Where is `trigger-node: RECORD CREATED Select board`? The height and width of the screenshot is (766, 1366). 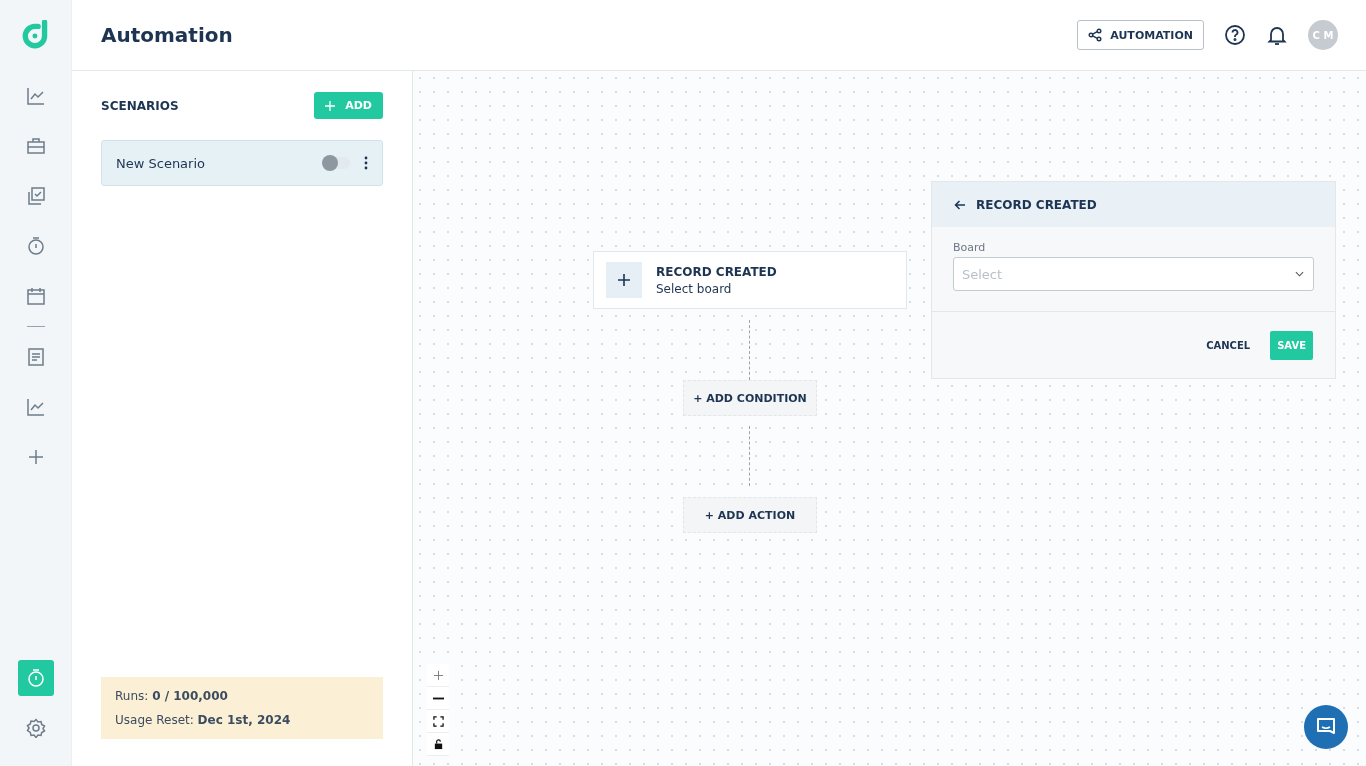 trigger-node: RECORD CREATED Select board is located at coordinates (750, 280).